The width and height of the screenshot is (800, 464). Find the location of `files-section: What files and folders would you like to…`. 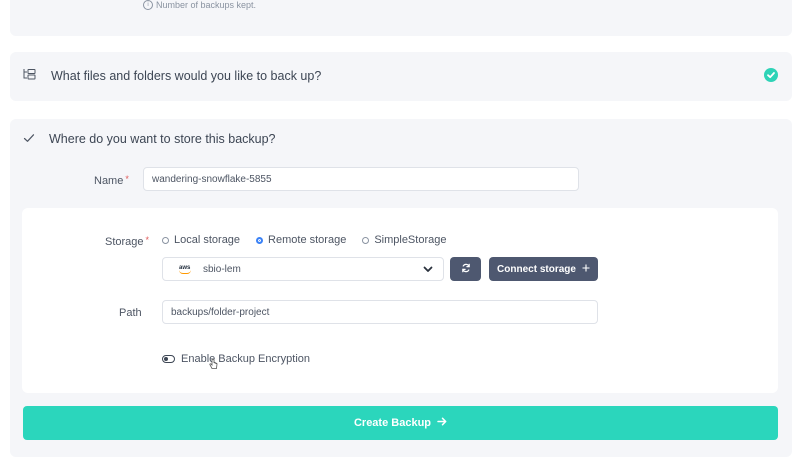

files-section: What files and folders would you like to… is located at coordinates (401, 76).